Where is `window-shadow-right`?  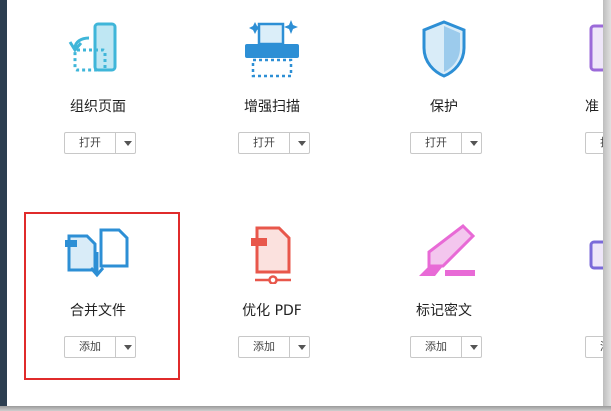 window-shadow-right is located at coordinates (607, 205).